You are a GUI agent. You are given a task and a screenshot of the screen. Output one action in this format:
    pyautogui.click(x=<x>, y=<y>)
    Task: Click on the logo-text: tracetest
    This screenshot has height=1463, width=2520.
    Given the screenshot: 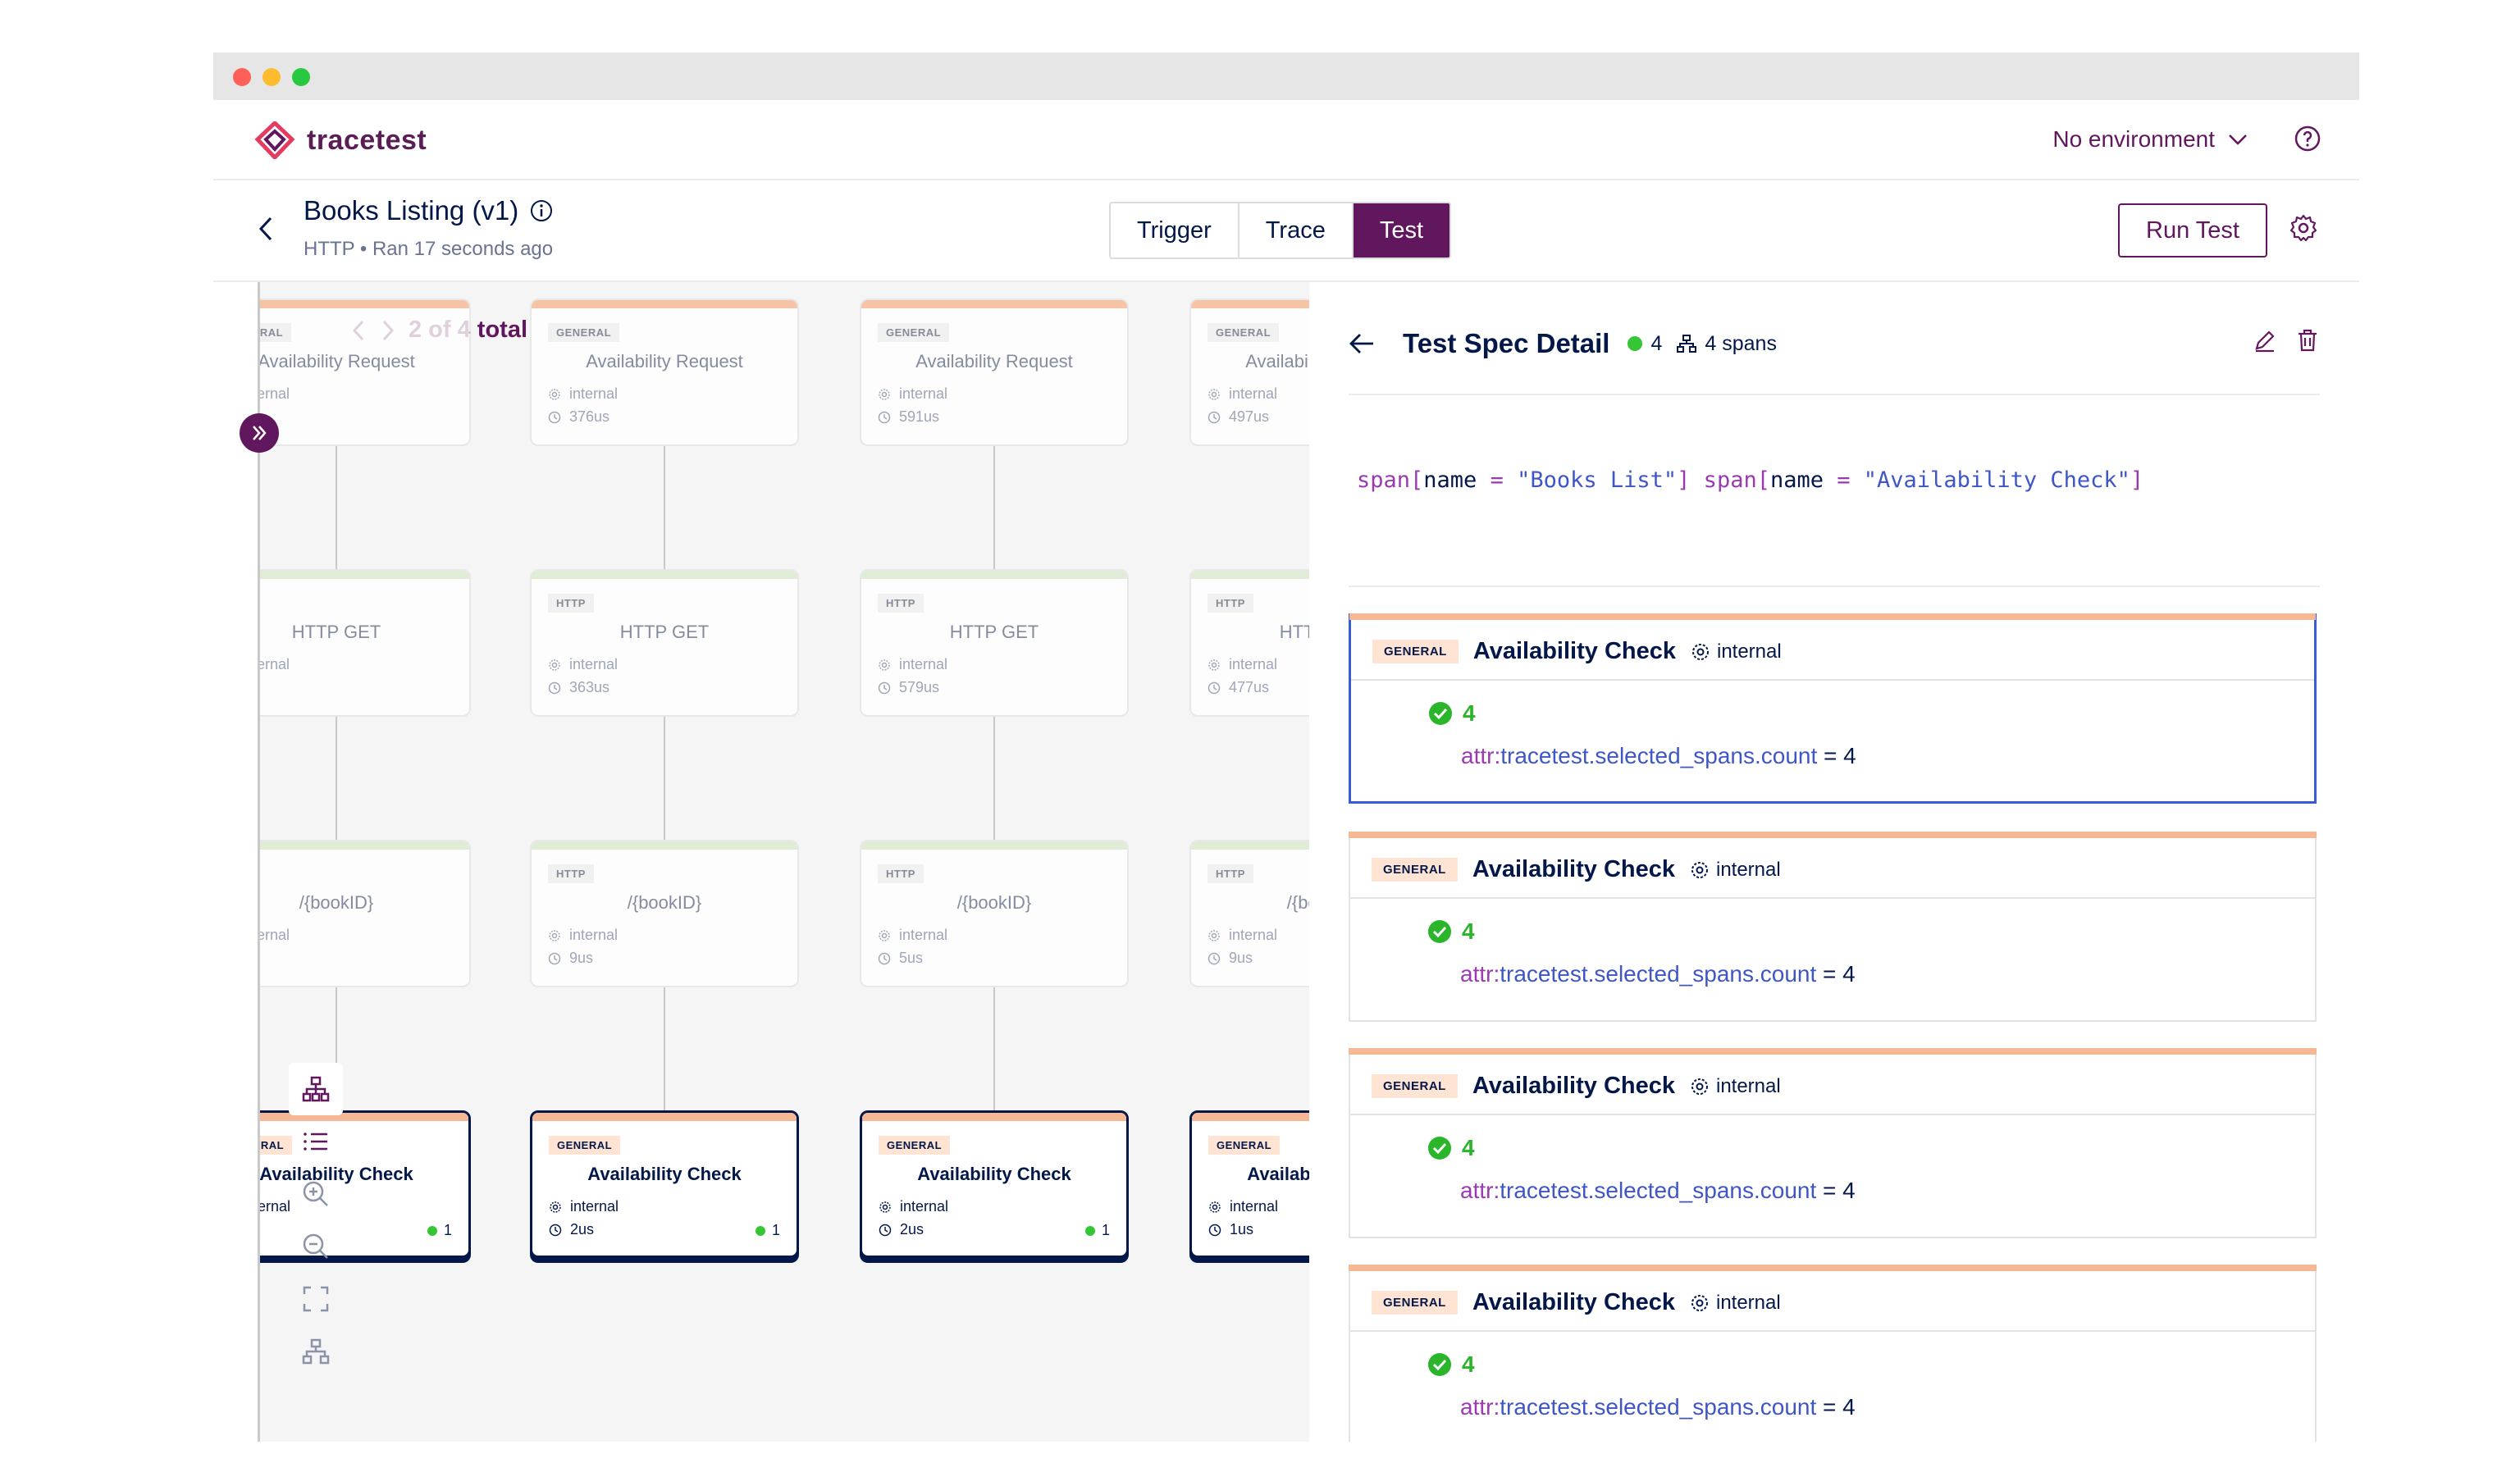 What is the action you would take?
    pyautogui.click(x=367, y=140)
    